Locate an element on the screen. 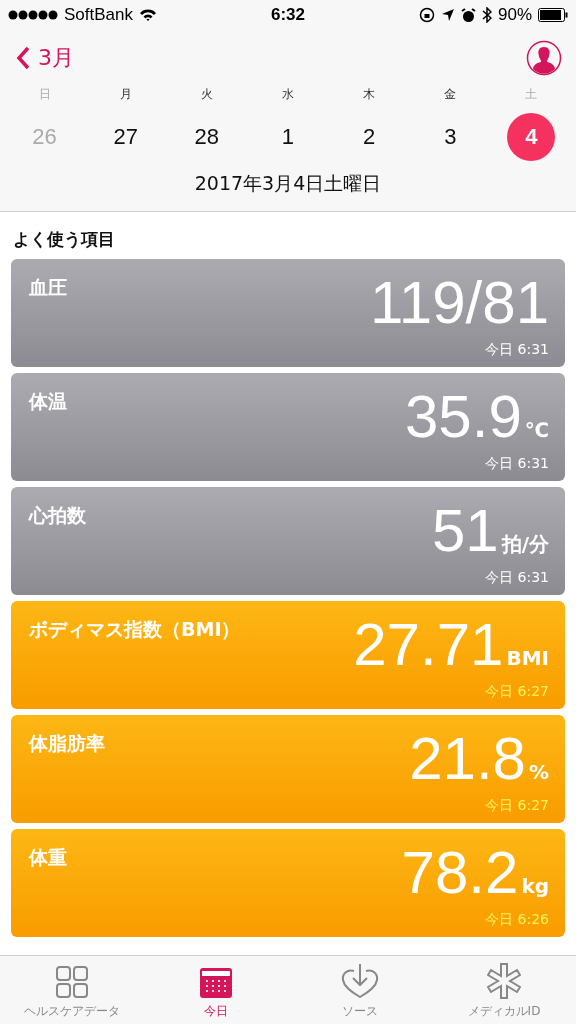 The image size is (576, 1024). metric-title: 体温 is located at coordinates (48, 401).